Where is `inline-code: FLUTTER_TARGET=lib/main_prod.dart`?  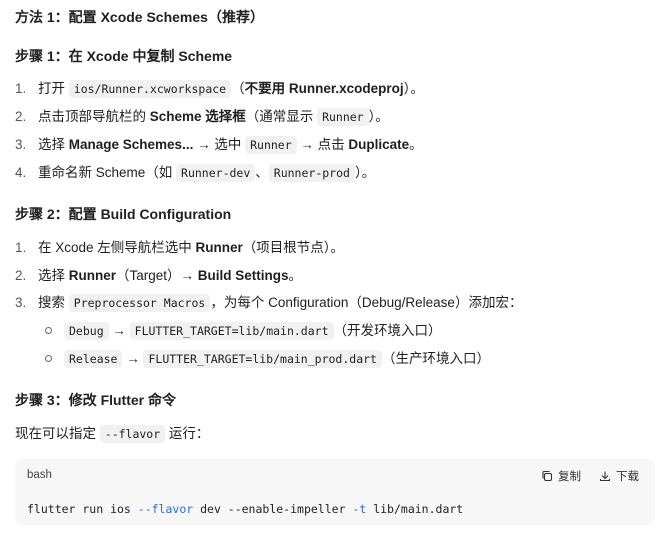
inline-code: FLUTTER_TARGET=lib/main_prod.dart is located at coordinates (262, 359).